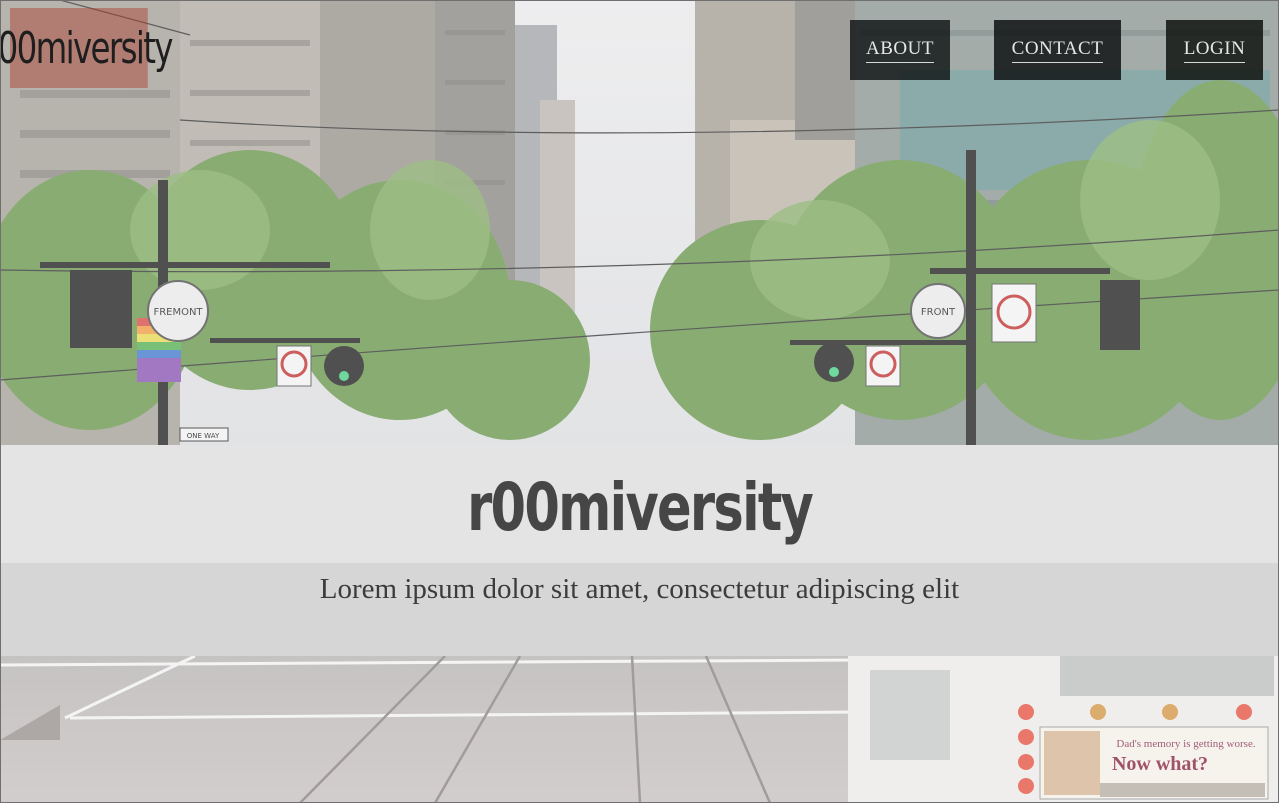  I want to click on nav-contact-button: CONTACT, so click(1057, 50).